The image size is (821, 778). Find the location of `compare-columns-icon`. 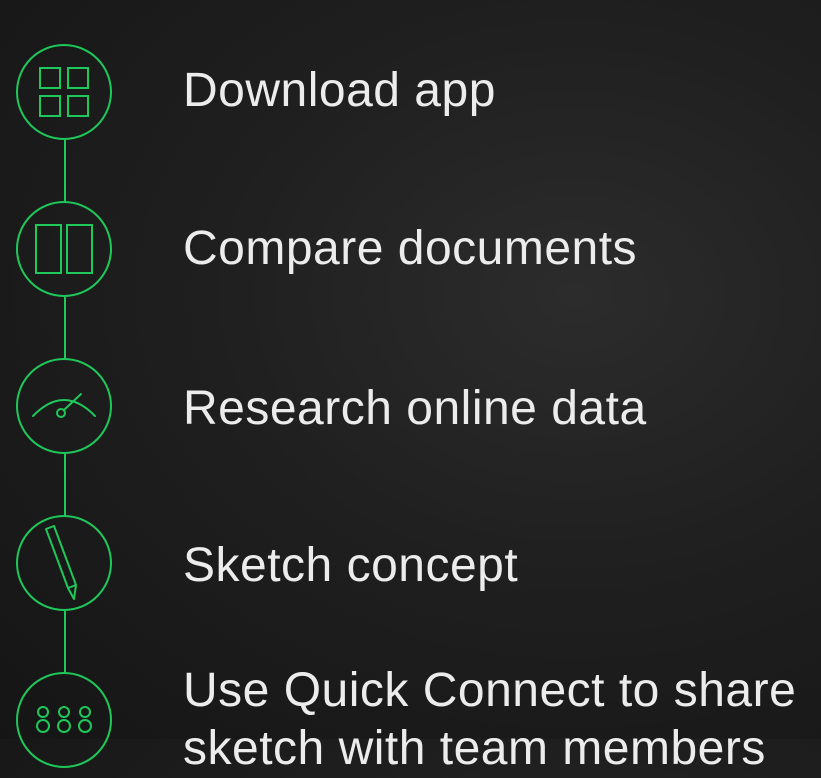

compare-columns-icon is located at coordinates (64, 249).